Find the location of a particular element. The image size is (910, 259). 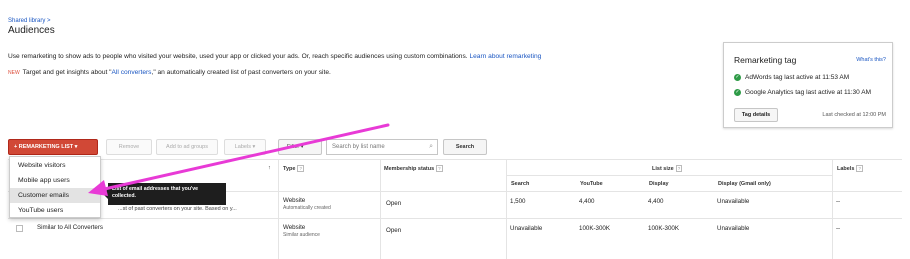

annotation-arrow-icon is located at coordinates (239, 159).